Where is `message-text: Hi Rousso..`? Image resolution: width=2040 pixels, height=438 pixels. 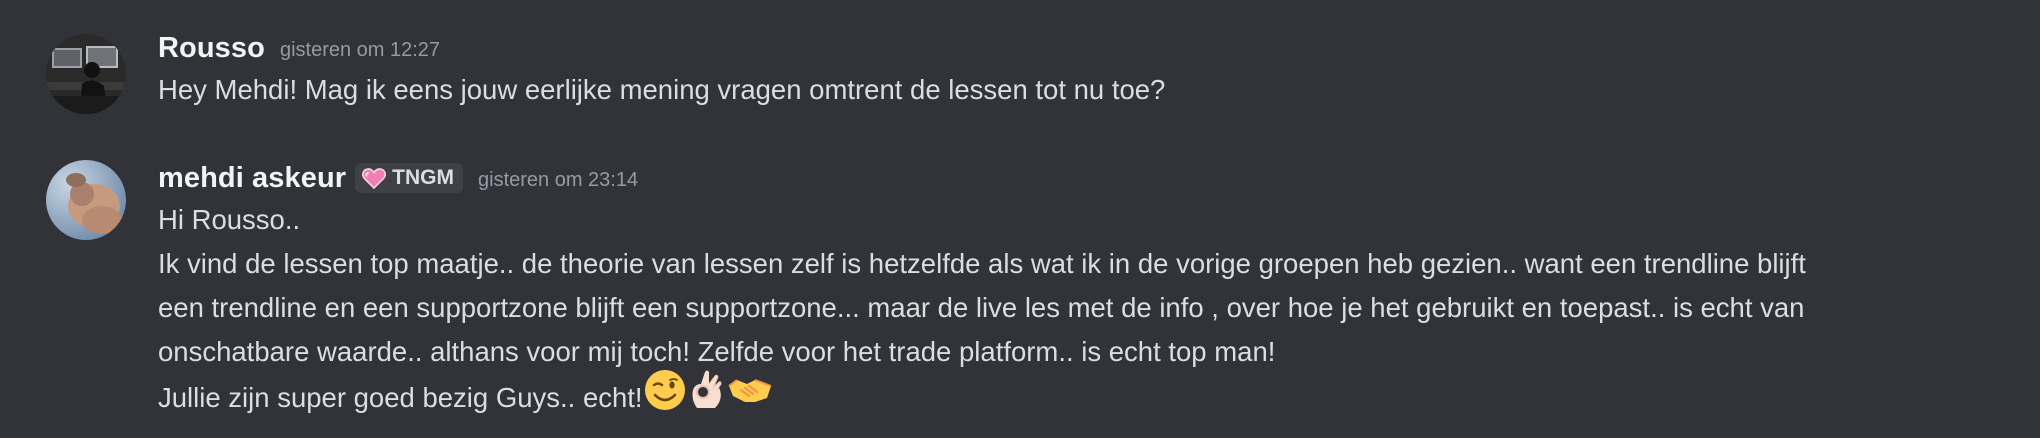
message-text: Hi Rousso.. is located at coordinates (229, 219).